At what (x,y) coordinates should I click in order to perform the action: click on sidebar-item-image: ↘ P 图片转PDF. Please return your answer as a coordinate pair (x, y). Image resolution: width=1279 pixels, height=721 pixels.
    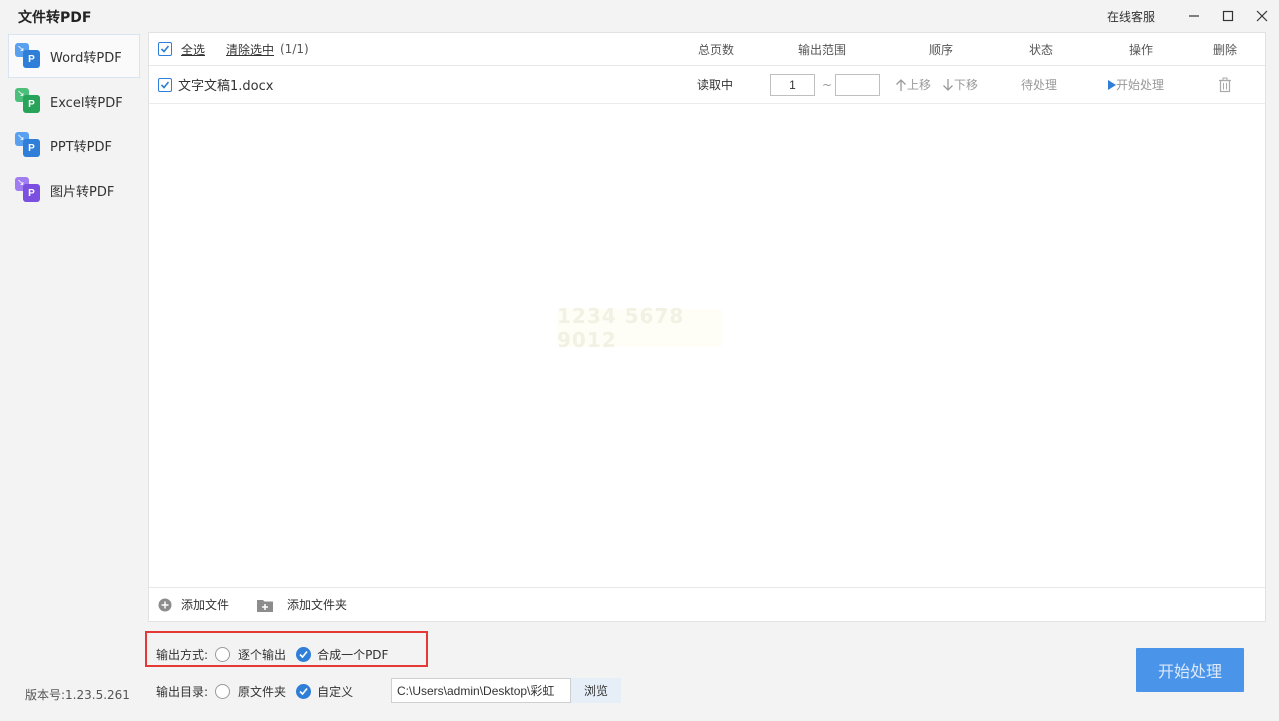
    Looking at the image, I should click on (74, 190).